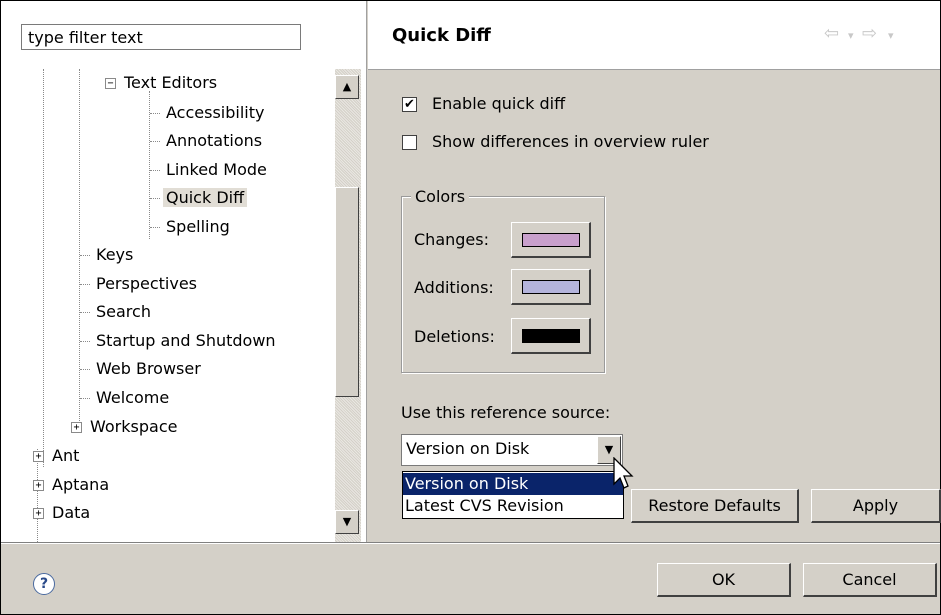  I want to click on tree-item-startup-and-shutdown: Startup and Shutdown, so click(186, 341).